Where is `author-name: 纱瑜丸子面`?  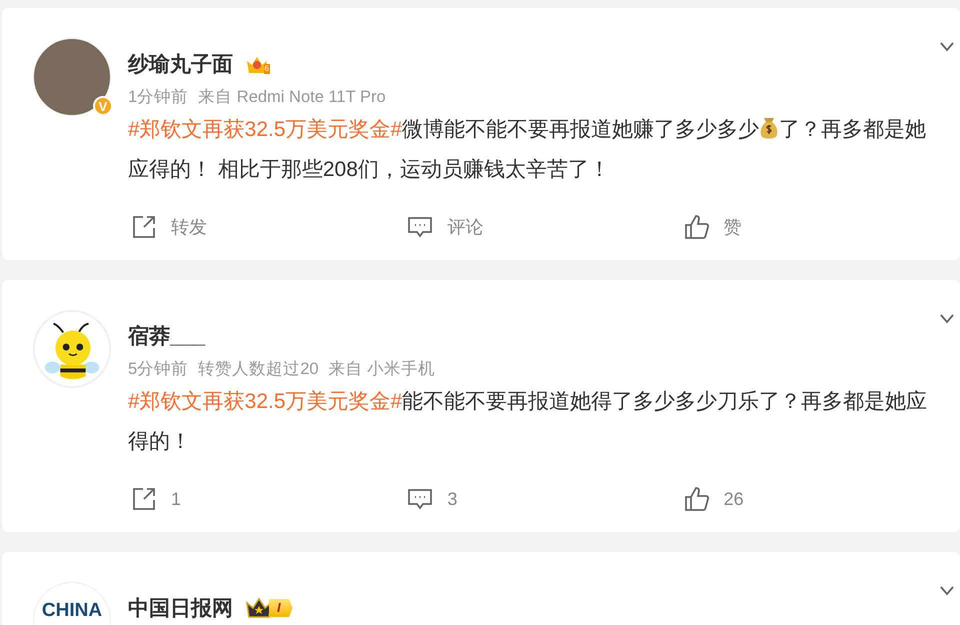 author-name: 纱瑜丸子面 is located at coordinates (180, 64).